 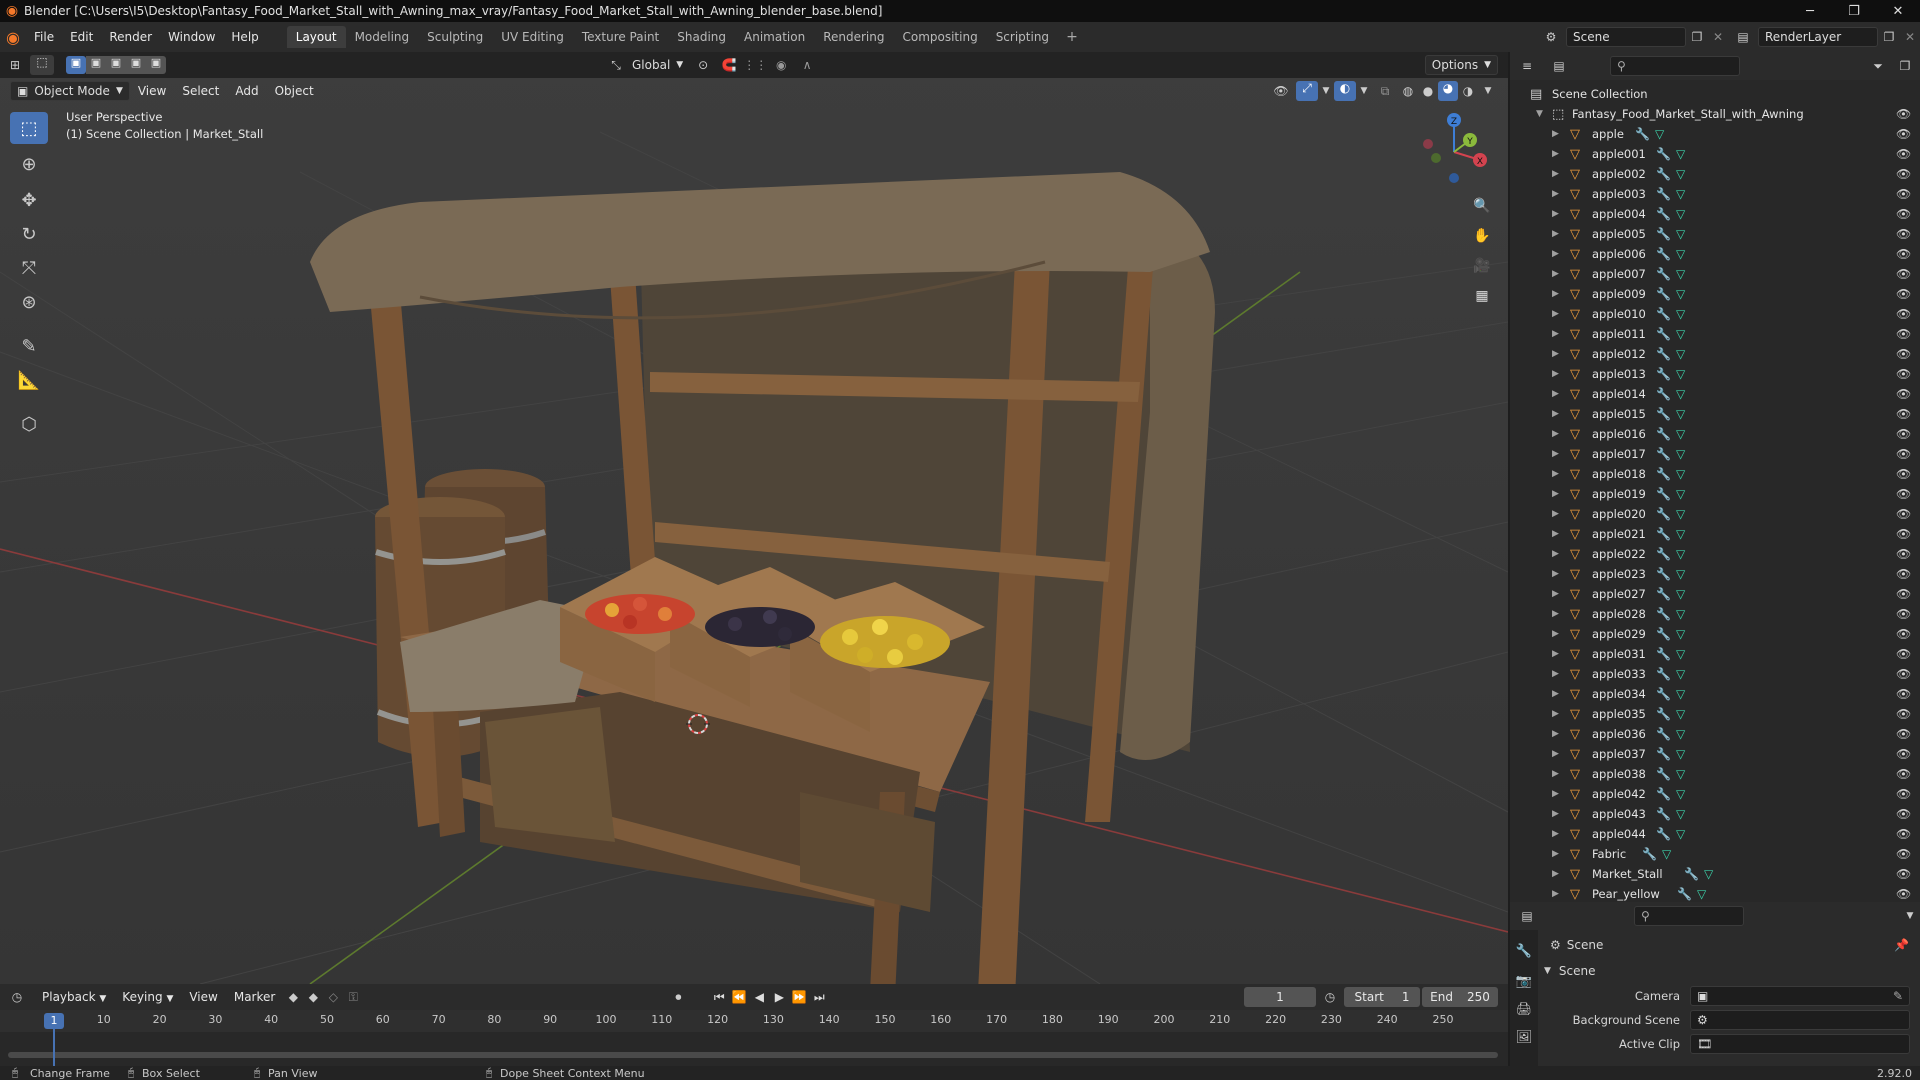 I want to click on outliner-item: ▶ ▽ apple013 🔧 ▽ 👁, so click(x=1715, y=374).